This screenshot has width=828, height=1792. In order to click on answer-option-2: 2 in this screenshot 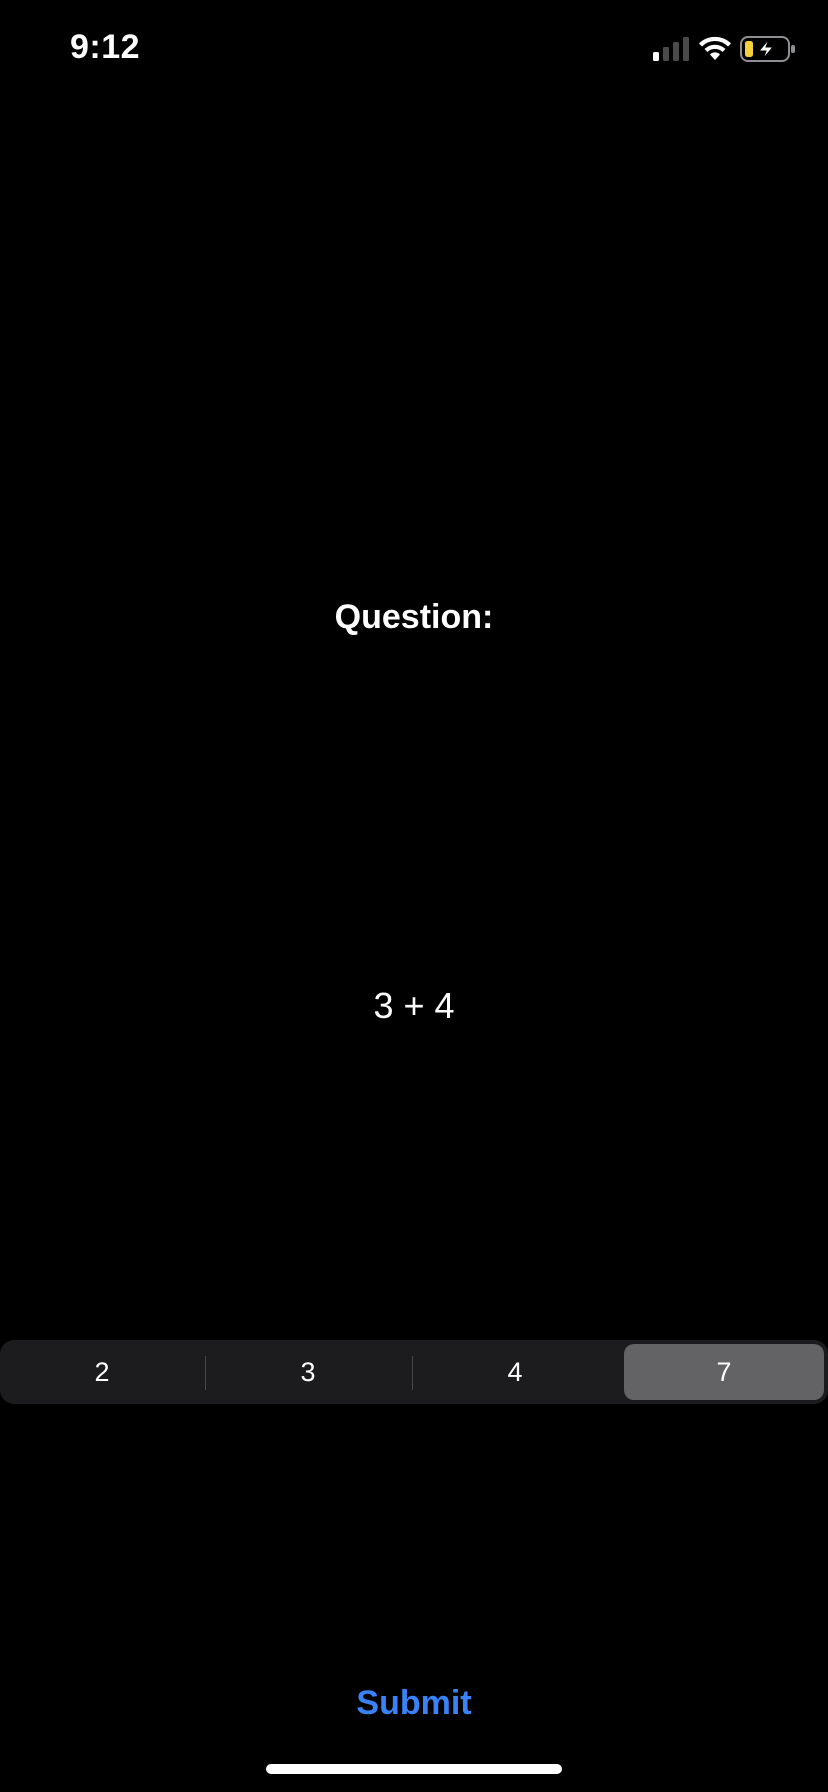, I will do `click(102, 1372)`.